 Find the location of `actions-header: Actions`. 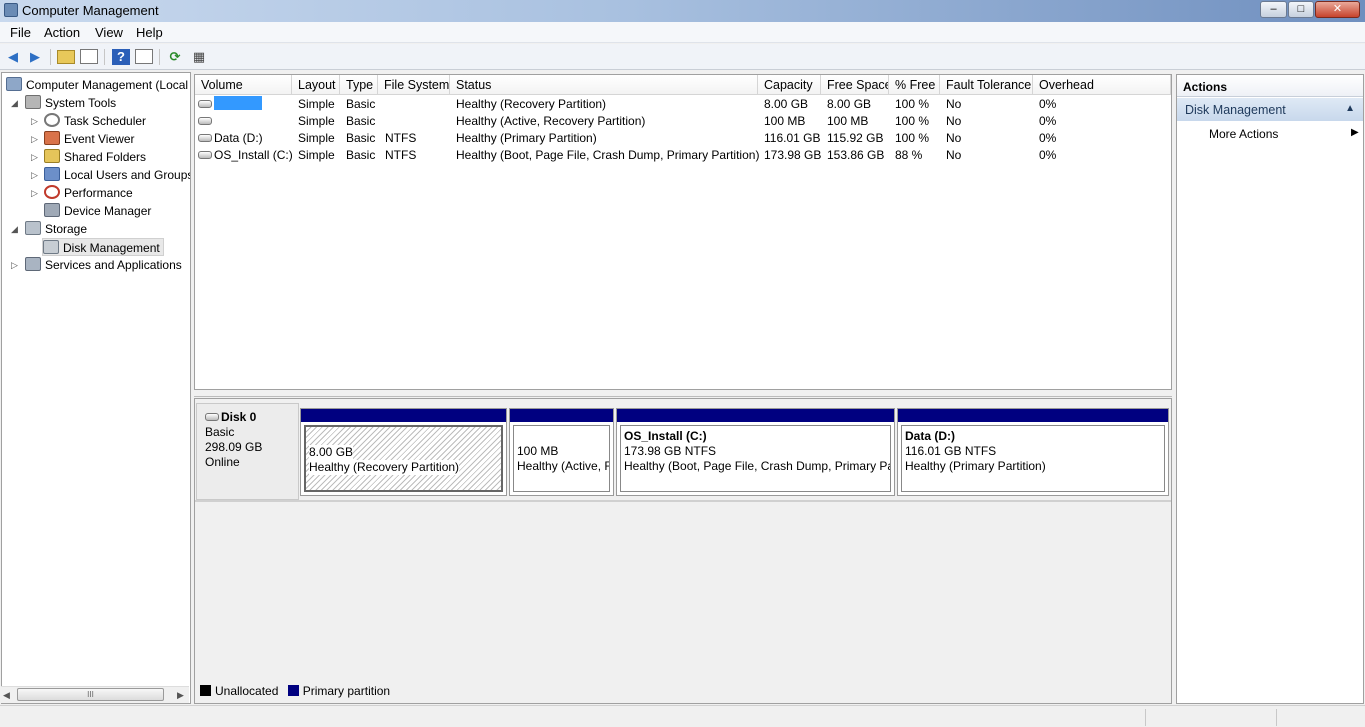

actions-header: Actions is located at coordinates (1270, 86).